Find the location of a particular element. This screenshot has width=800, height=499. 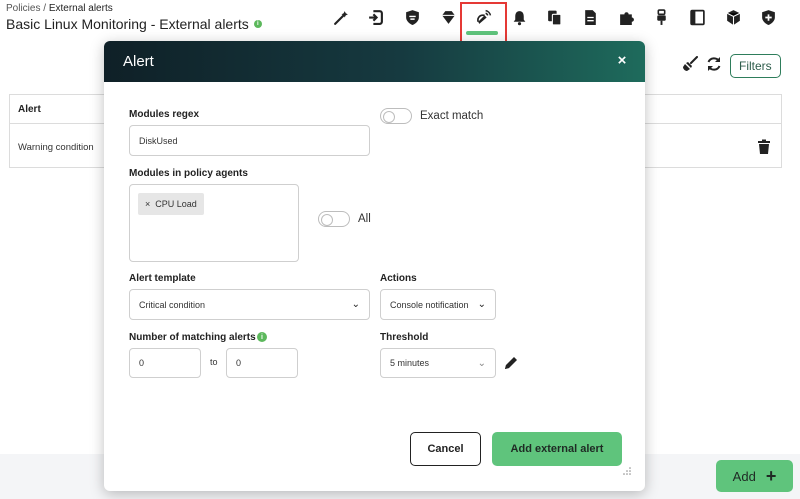

modules-agents-label: Modules in policy agents is located at coordinates (188, 173).